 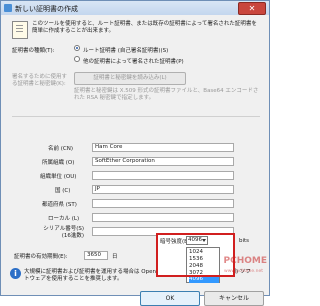 What do you see at coordinates (77, 59) in the screenshot?
I see `radio-signed-cert` at bounding box center [77, 59].